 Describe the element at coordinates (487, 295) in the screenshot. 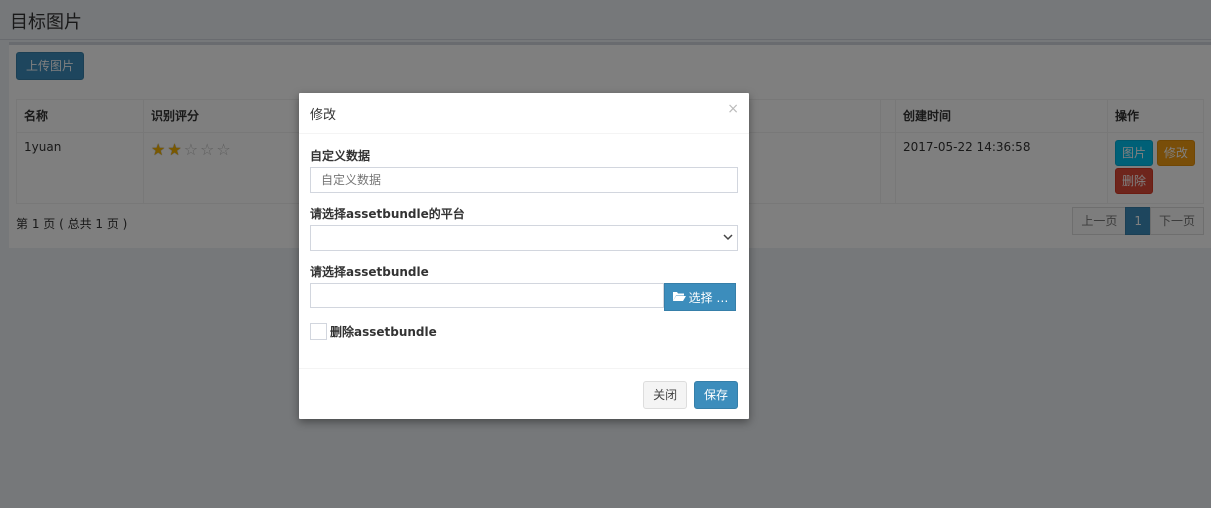

I see `bundle-file-input` at that location.